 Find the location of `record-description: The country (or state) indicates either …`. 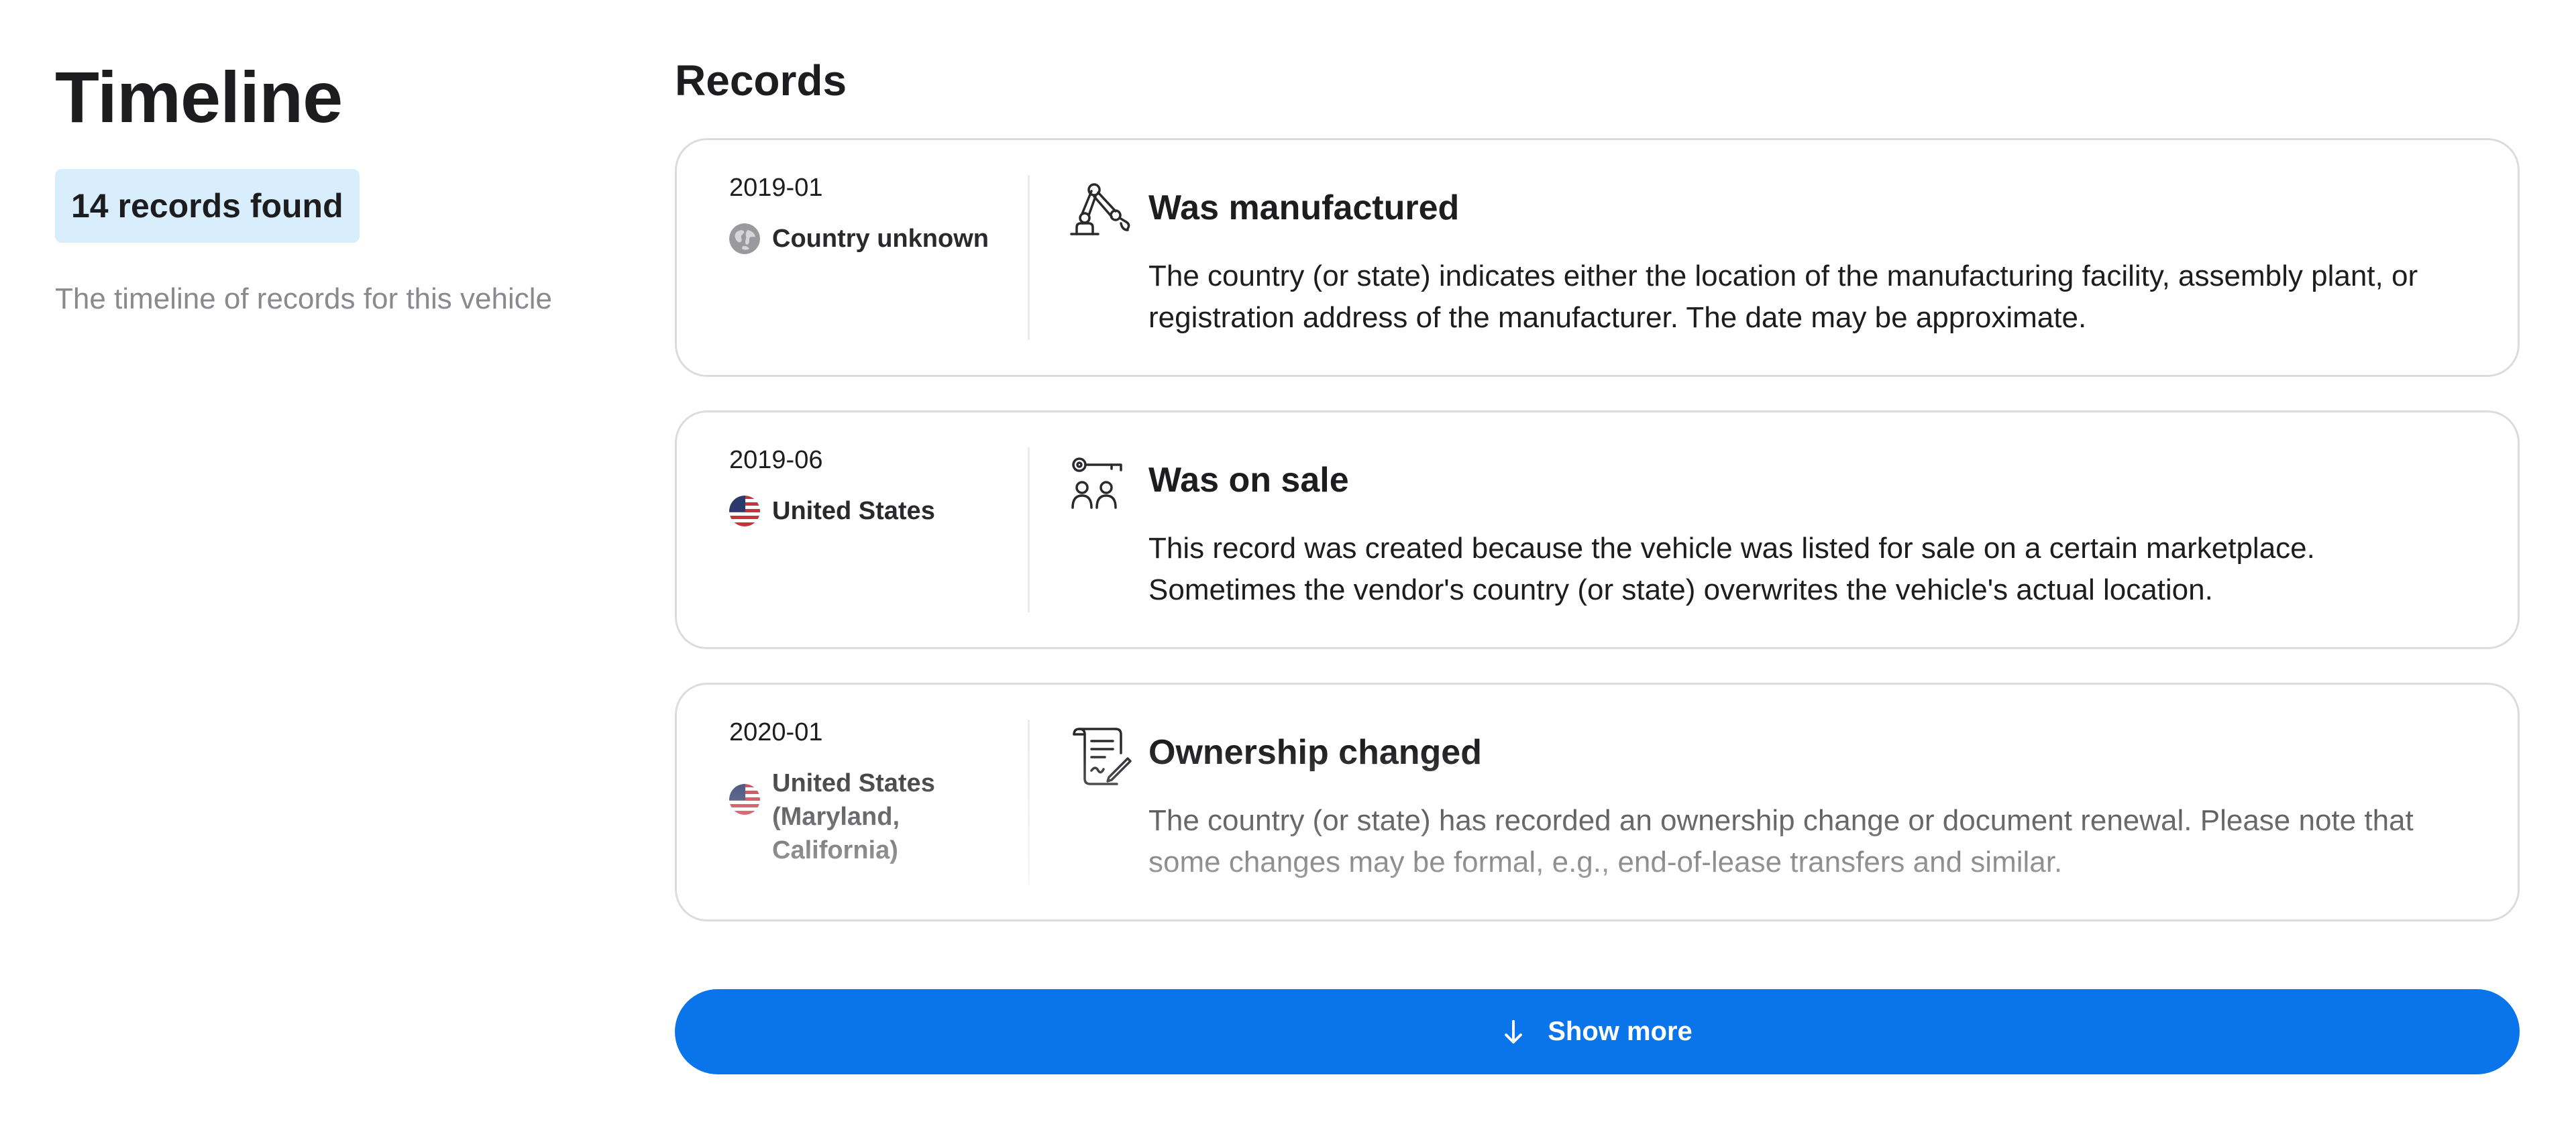

record-description: The country (or state) indicates either … is located at coordinates (1783, 297).